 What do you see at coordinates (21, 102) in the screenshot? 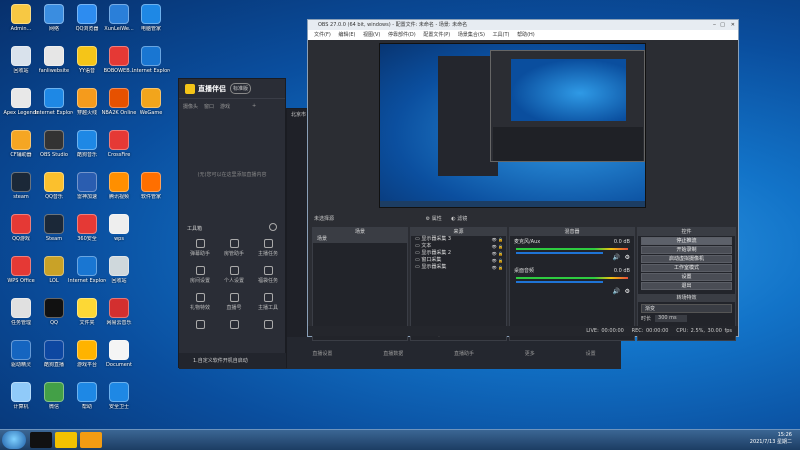
I see `desktop-icon: Apex Legends` at bounding box center [21, 102].